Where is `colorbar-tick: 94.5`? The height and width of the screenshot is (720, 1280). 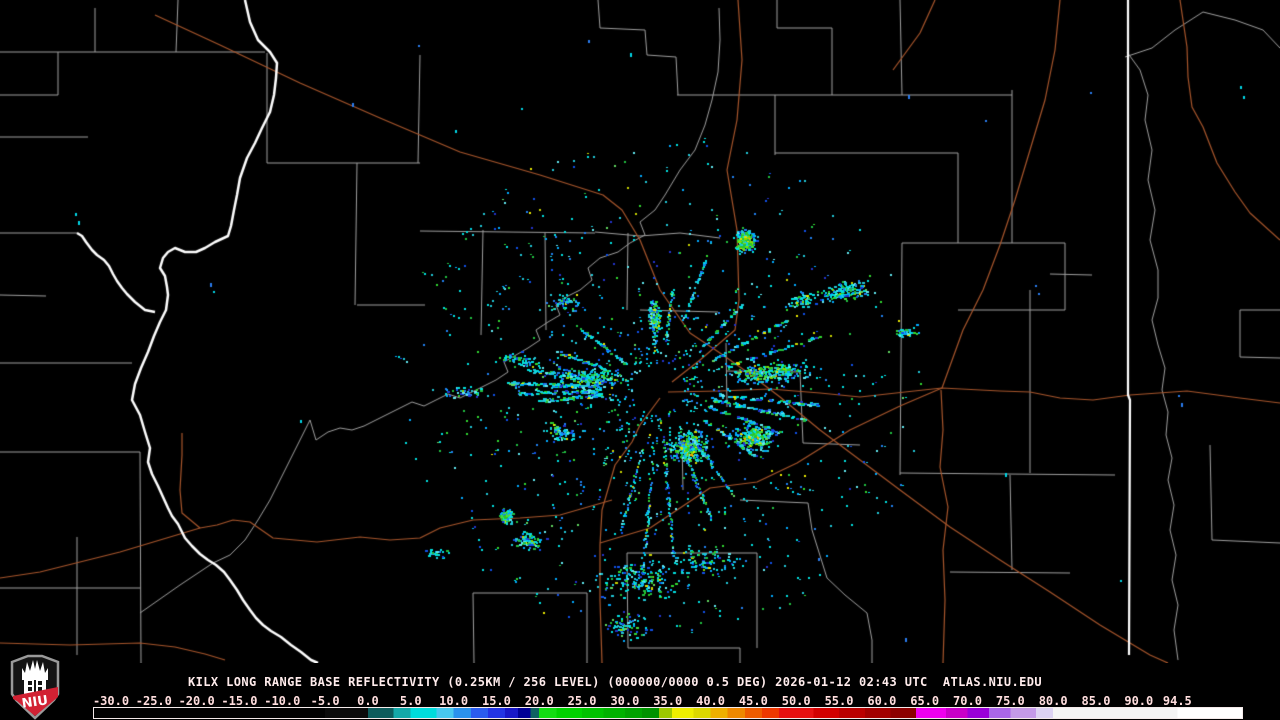
colorbar-tick: 94.5 is located at coordinates (1177, 701).